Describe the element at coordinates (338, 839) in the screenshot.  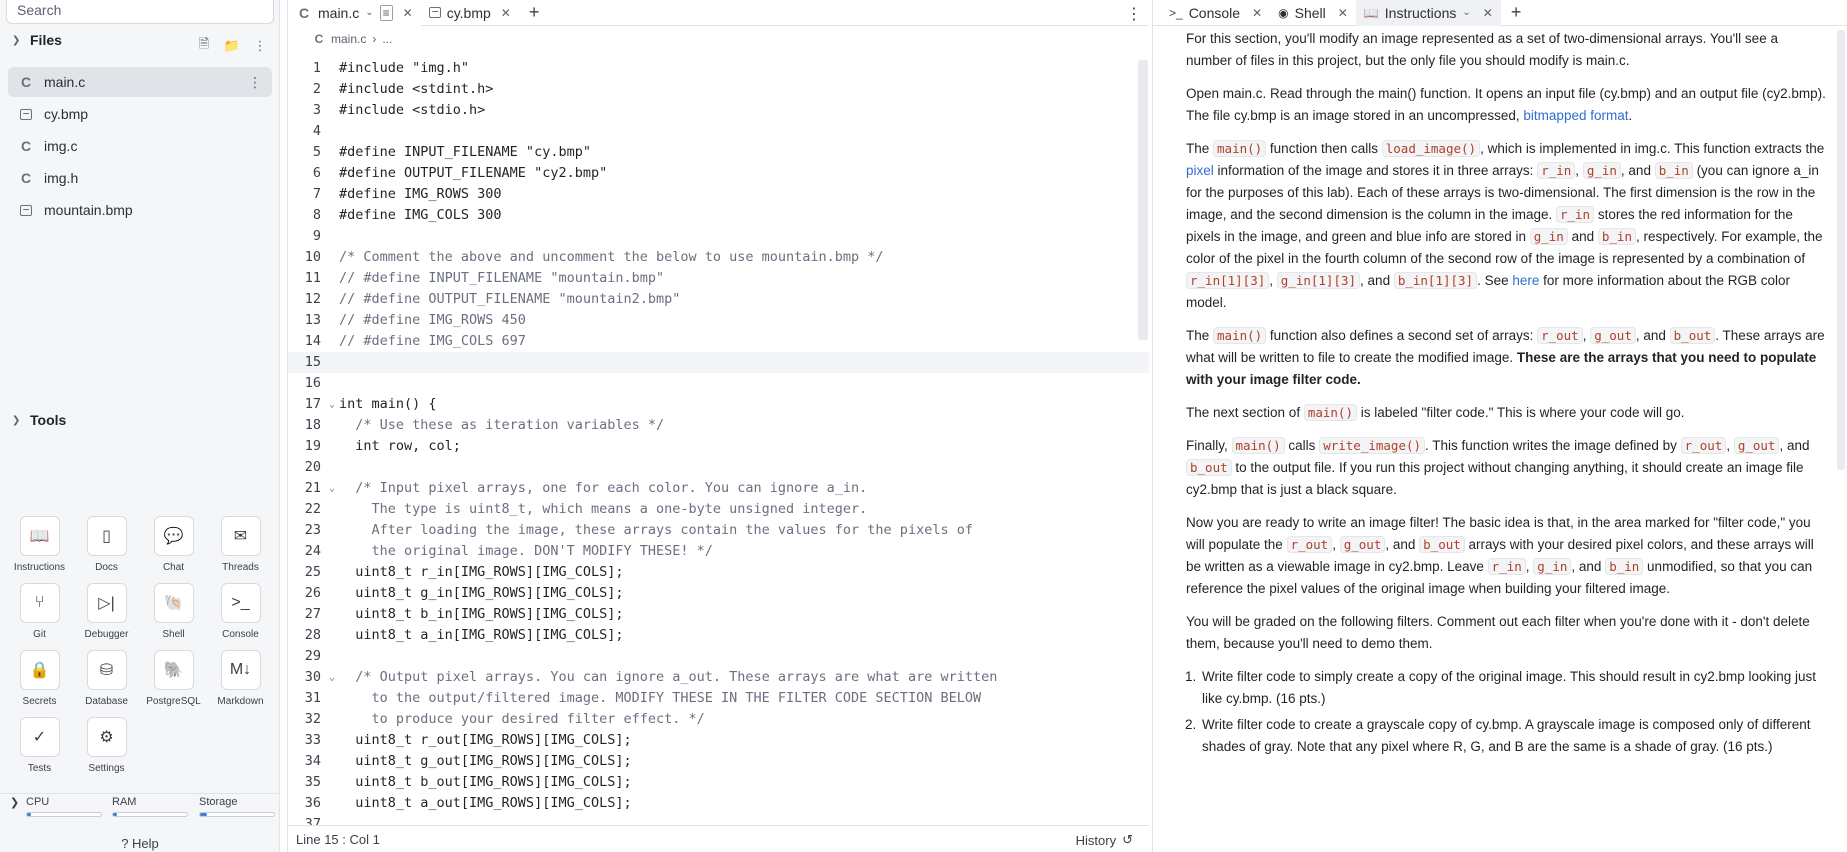
I see `cursor-position: Line 15 : Col 1` at that location.